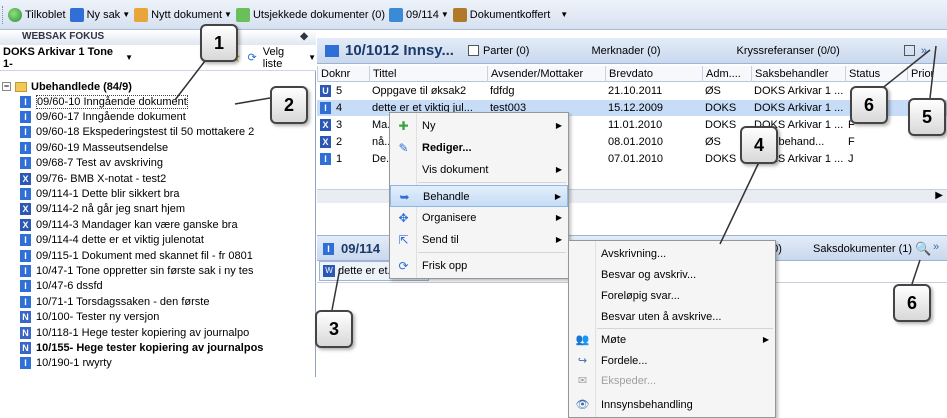 Image resolution: width=947 pixels, height=418 pixels. I want to click on tree-item: I 09/114-4 dette er et viktig julenotat, so click(158, 240).